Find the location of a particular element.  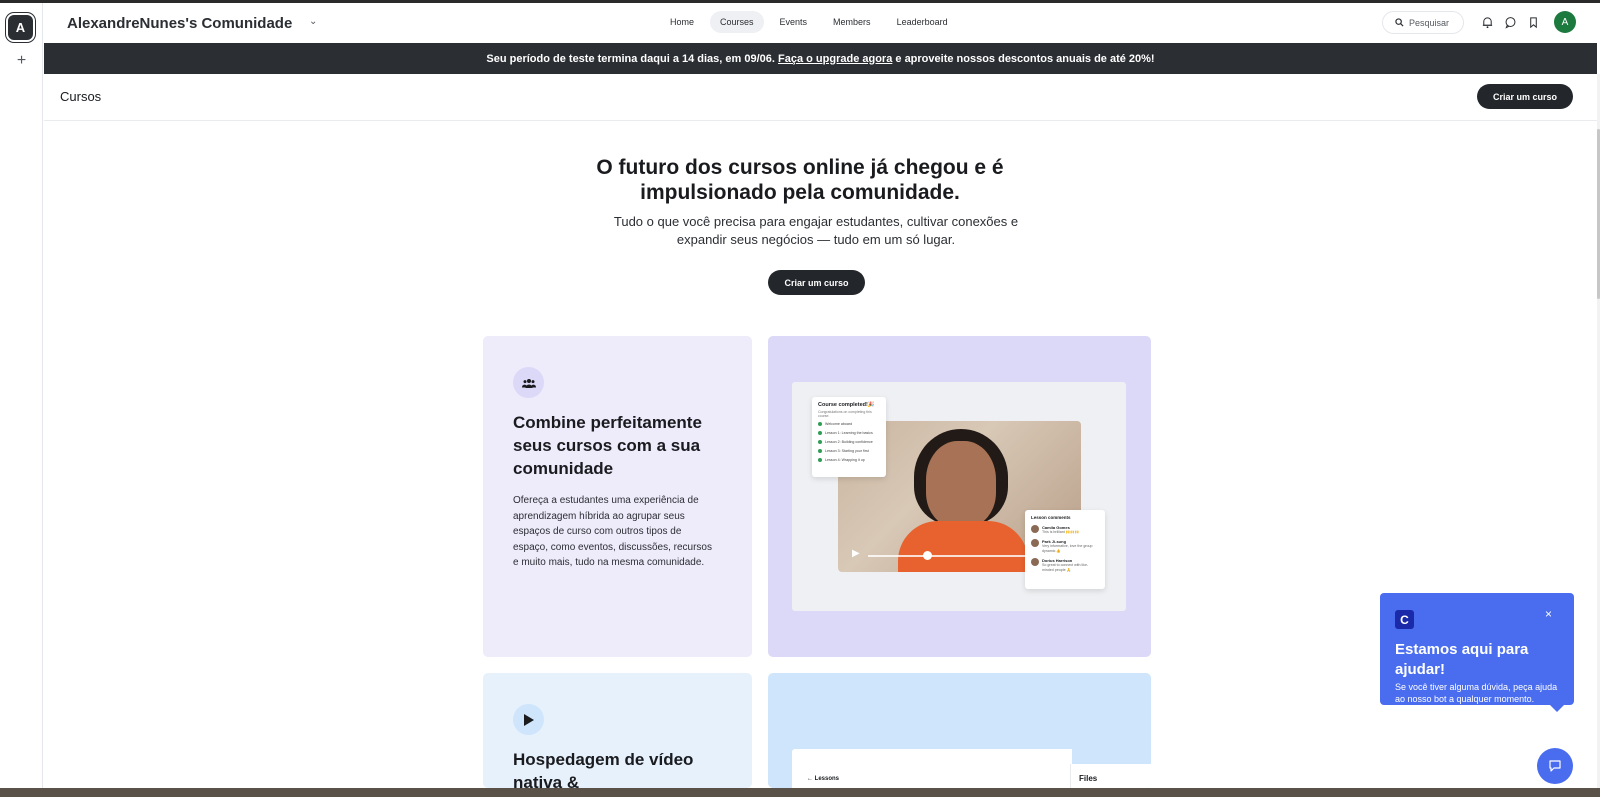

play-icon is located at coordinates (528, 719).